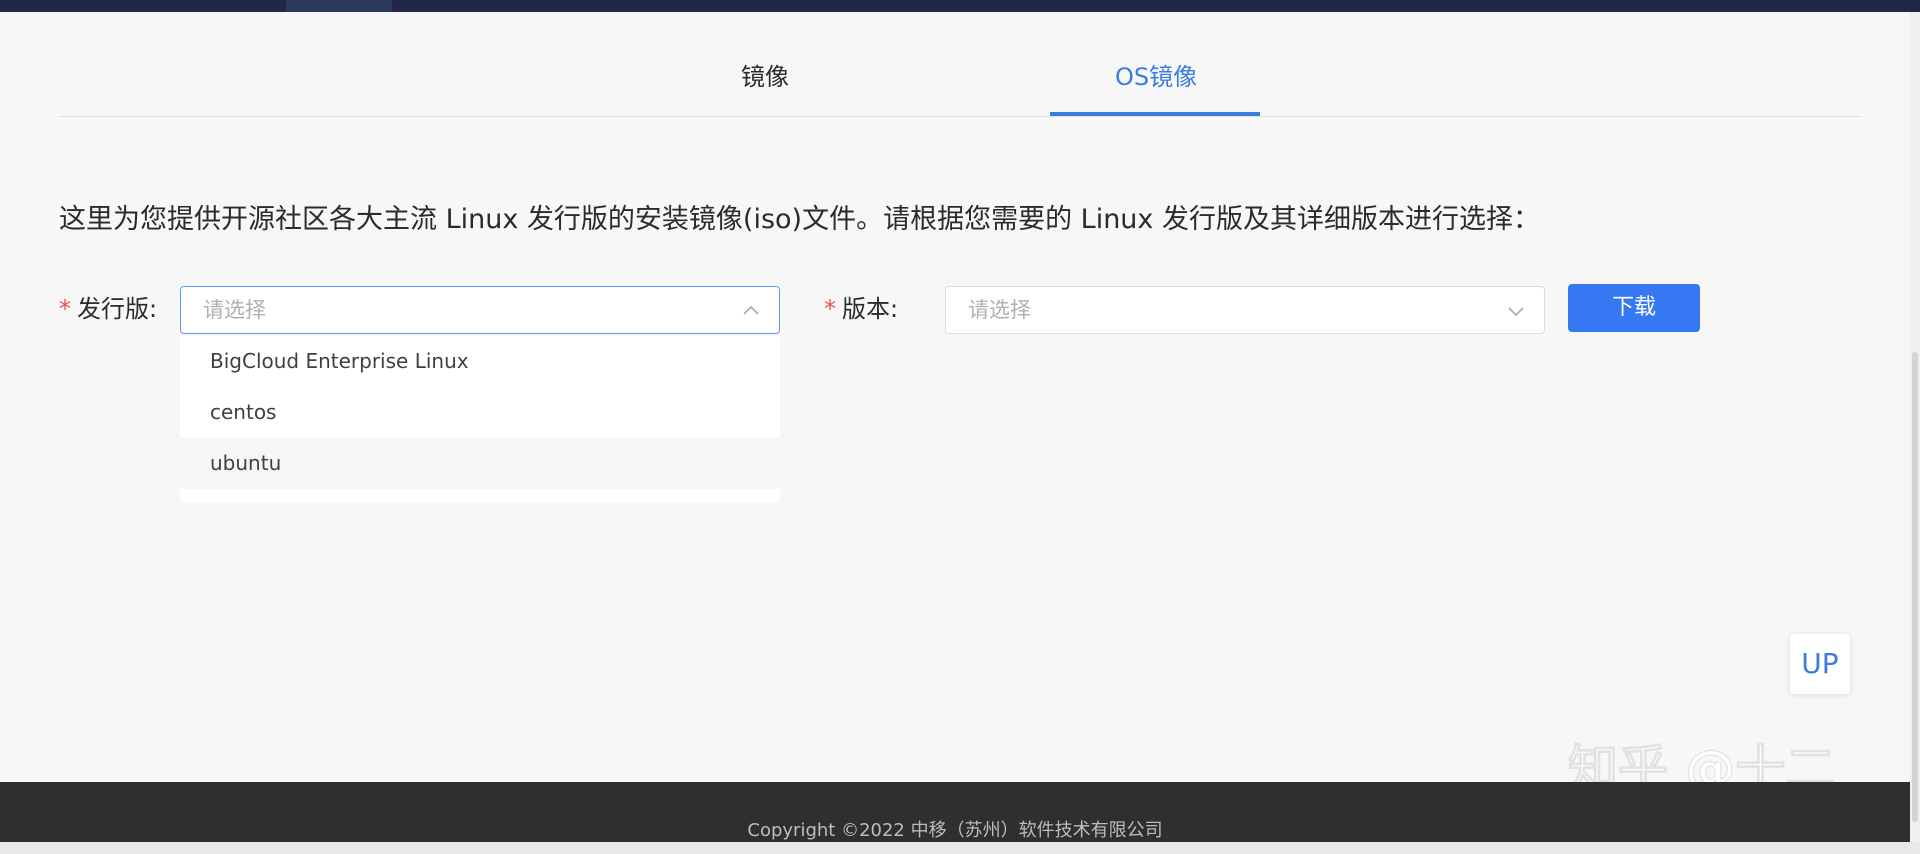  I want to click on distro-label: * 发行版:, so click(108, 309).